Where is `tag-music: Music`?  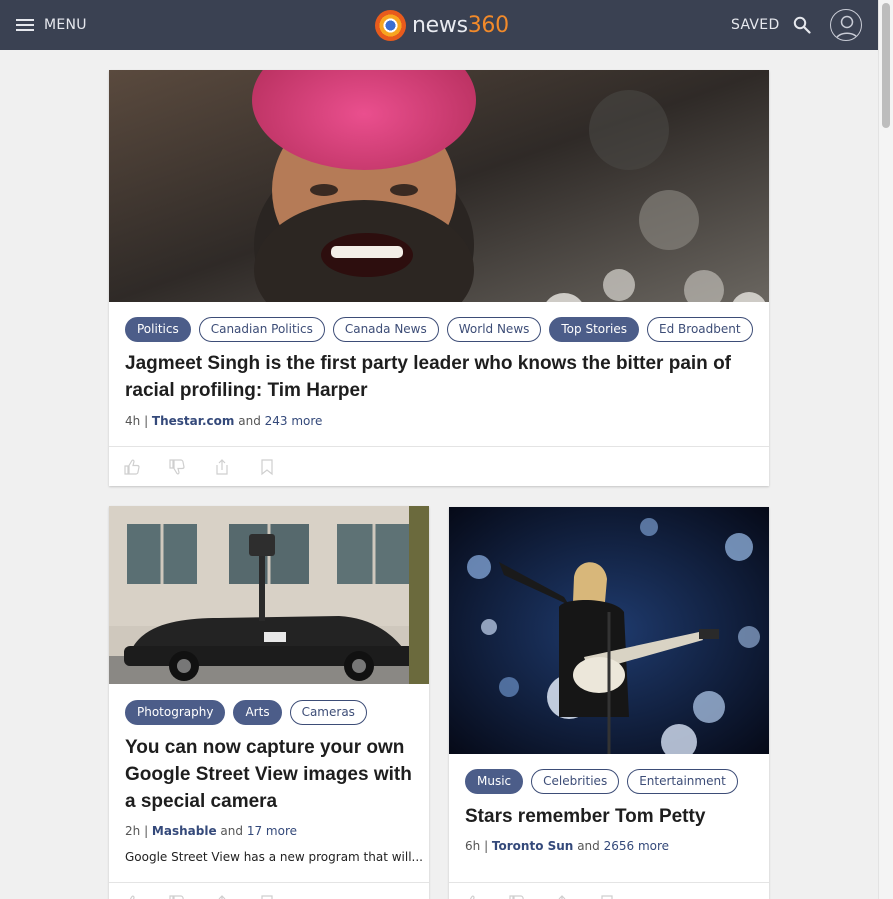
tag-music: Music is located at coordinates (494, 781).